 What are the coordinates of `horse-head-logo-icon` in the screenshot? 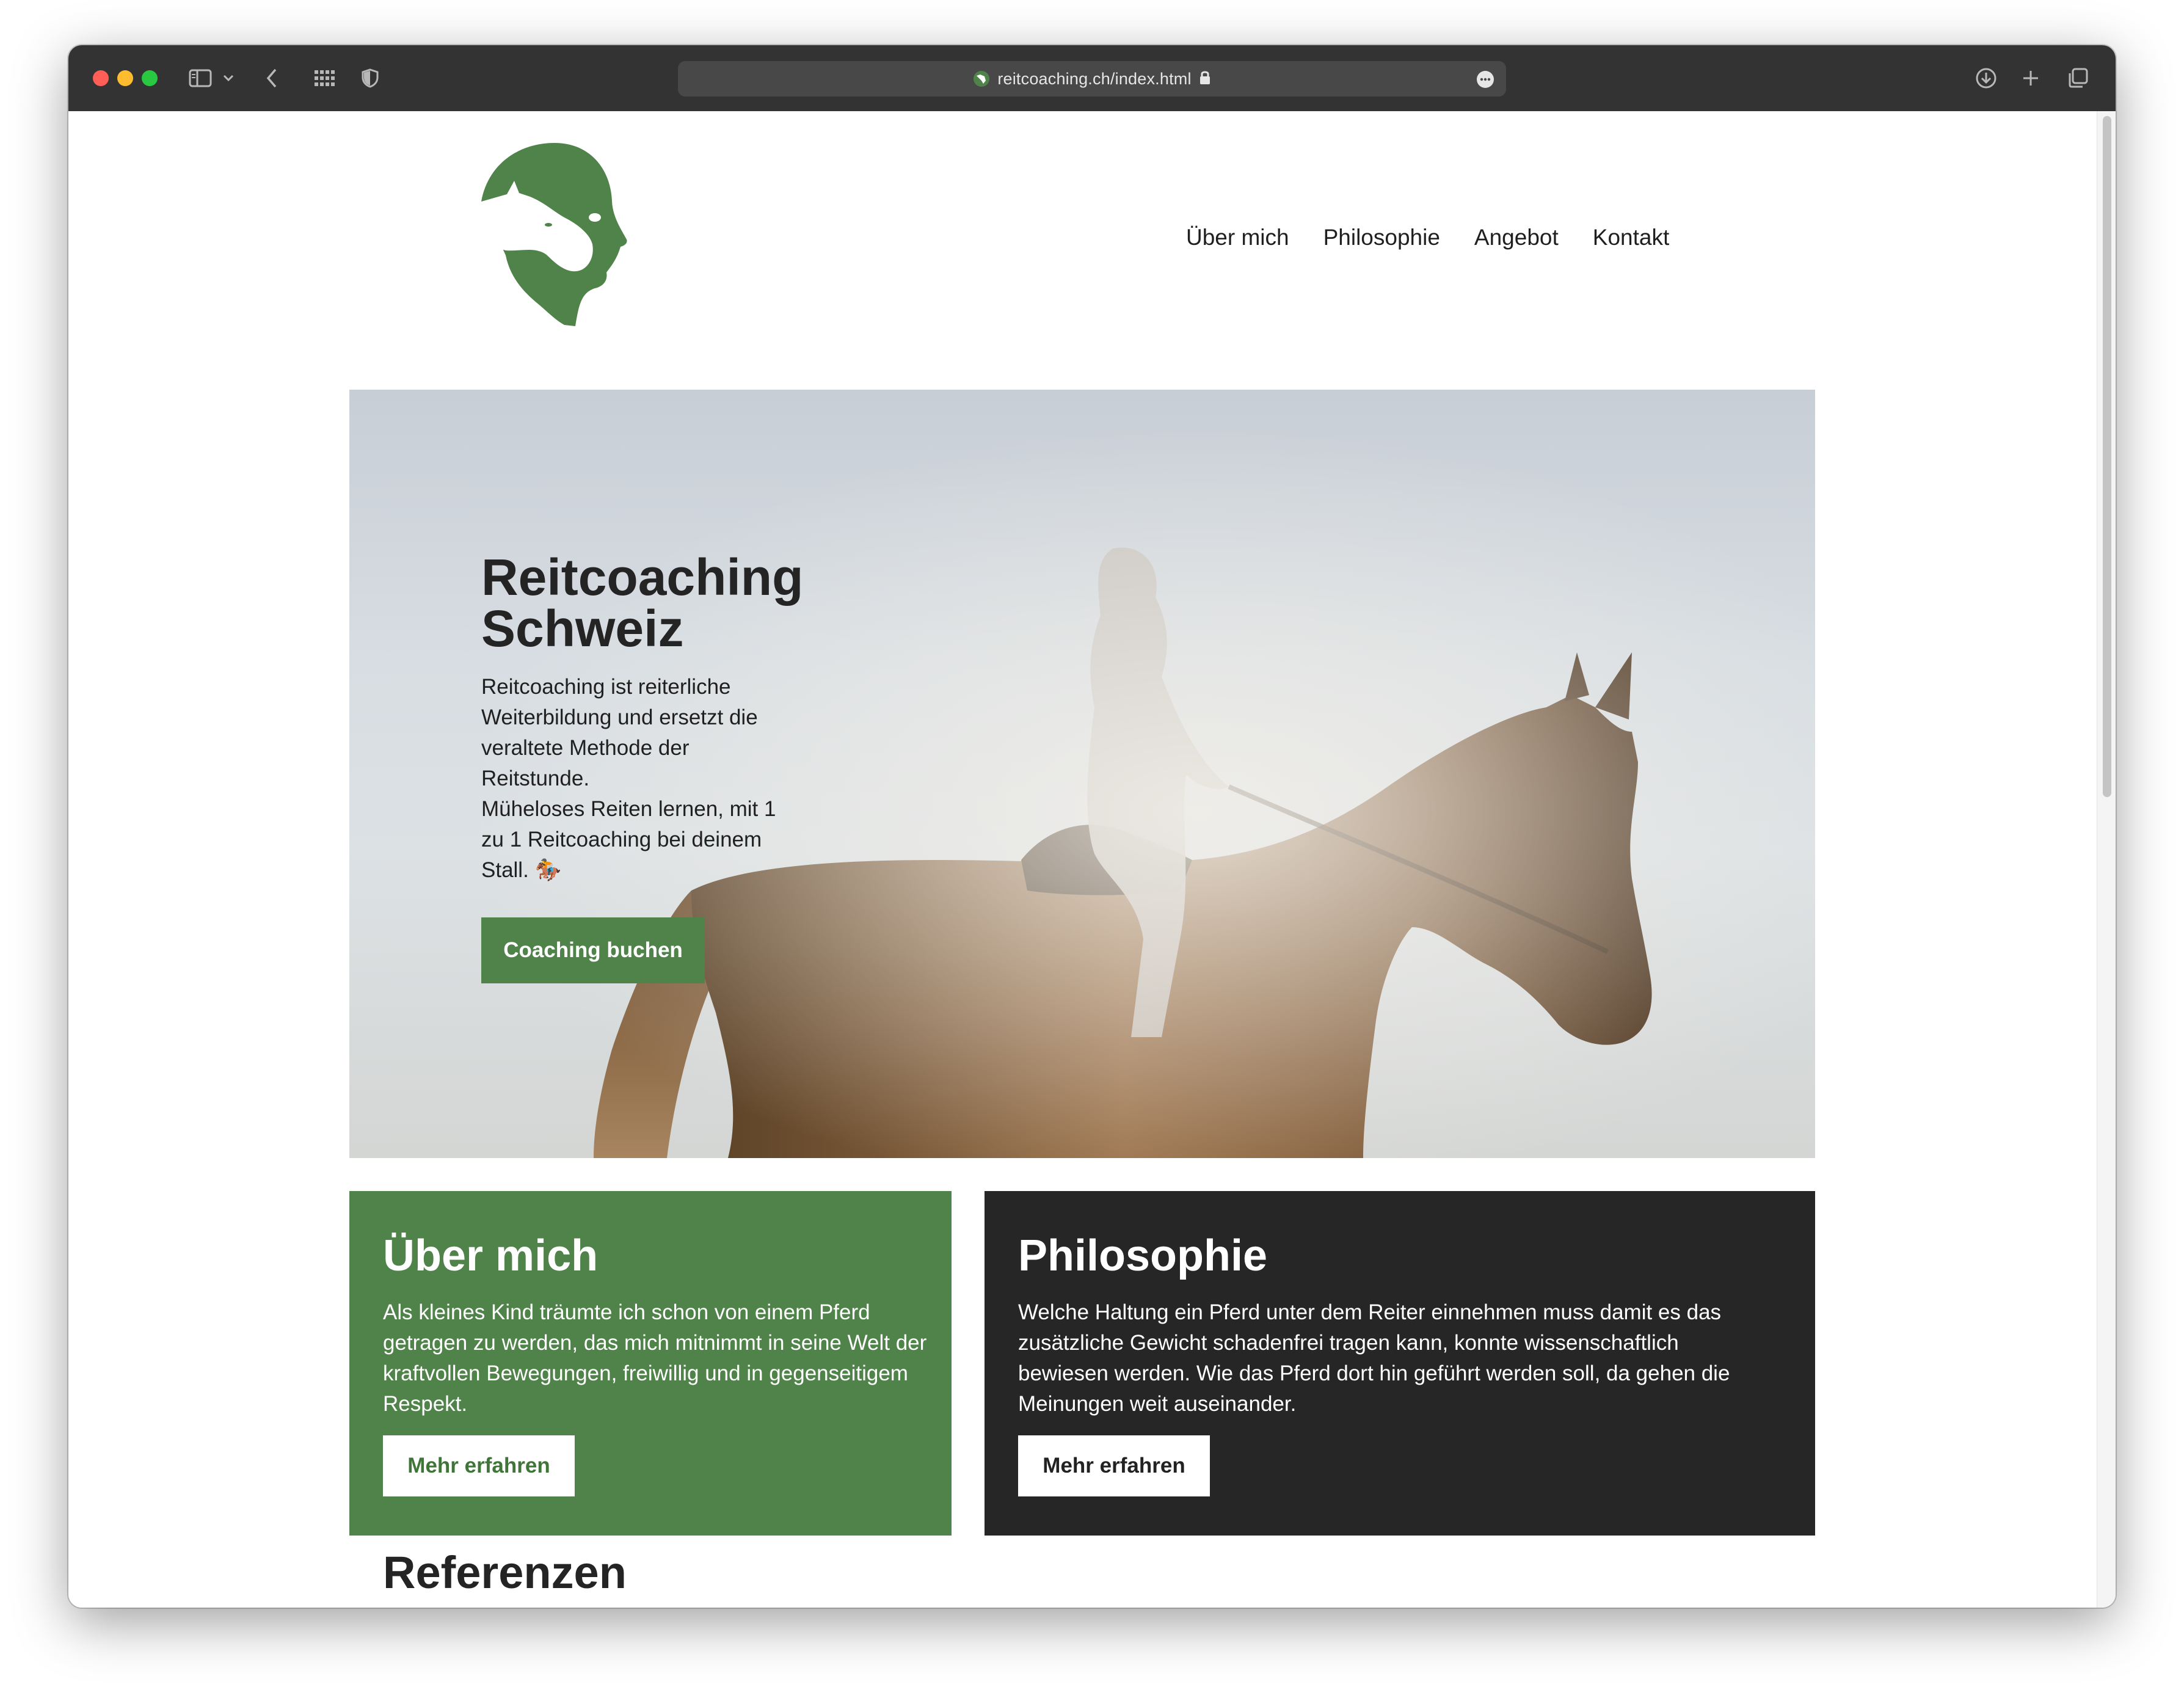 It's located at (554, 235).